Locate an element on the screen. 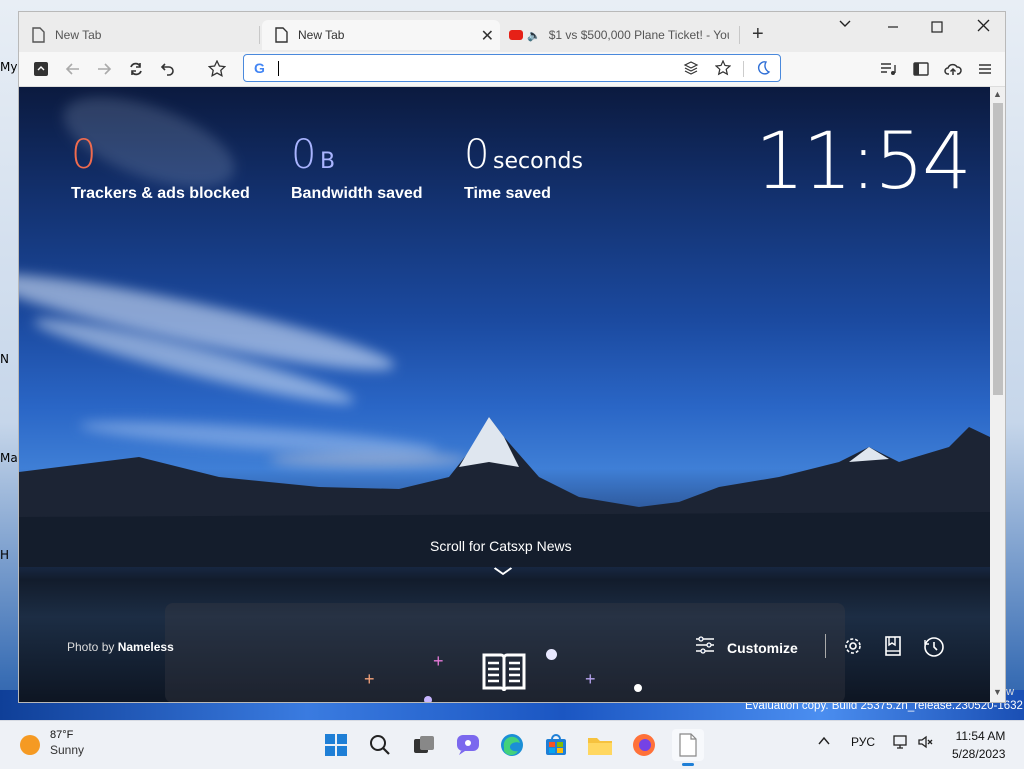  scroll-down-icon: ▼ is located at coordinates (997, 692).